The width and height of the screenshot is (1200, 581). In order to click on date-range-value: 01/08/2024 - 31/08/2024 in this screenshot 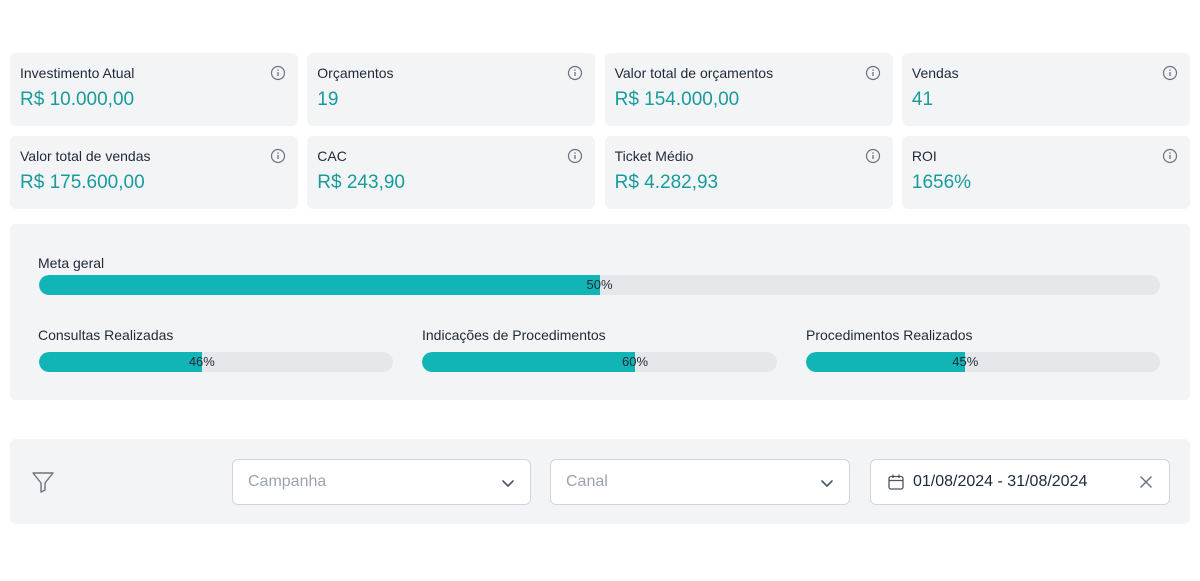, I will do `click(1000, 481)`.